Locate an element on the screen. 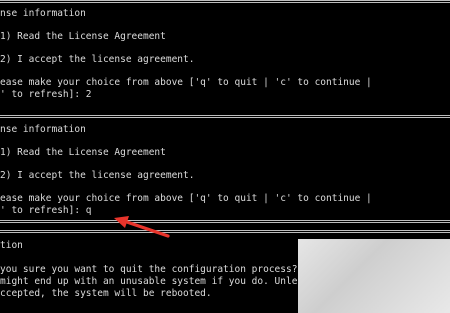 This screenshot has height=313, width=450. prompt-input-line: ' to refresh]: q is located at coordinates (46, 211).